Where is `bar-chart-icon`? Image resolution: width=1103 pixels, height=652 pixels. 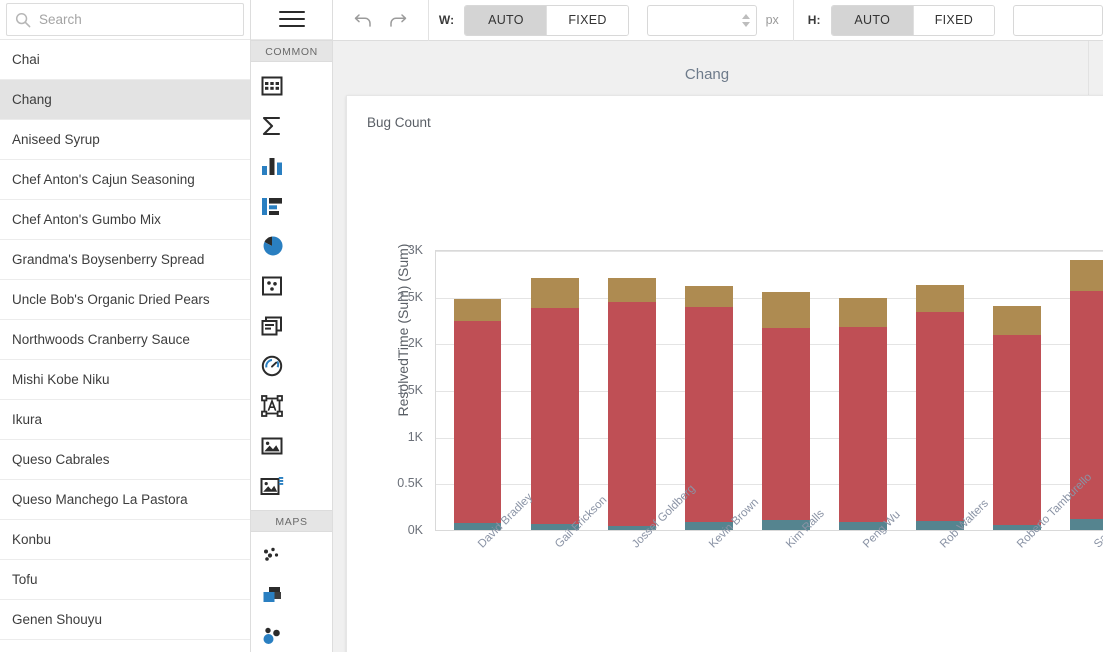
bar-chart-icon is located at coordinates (272, 166).